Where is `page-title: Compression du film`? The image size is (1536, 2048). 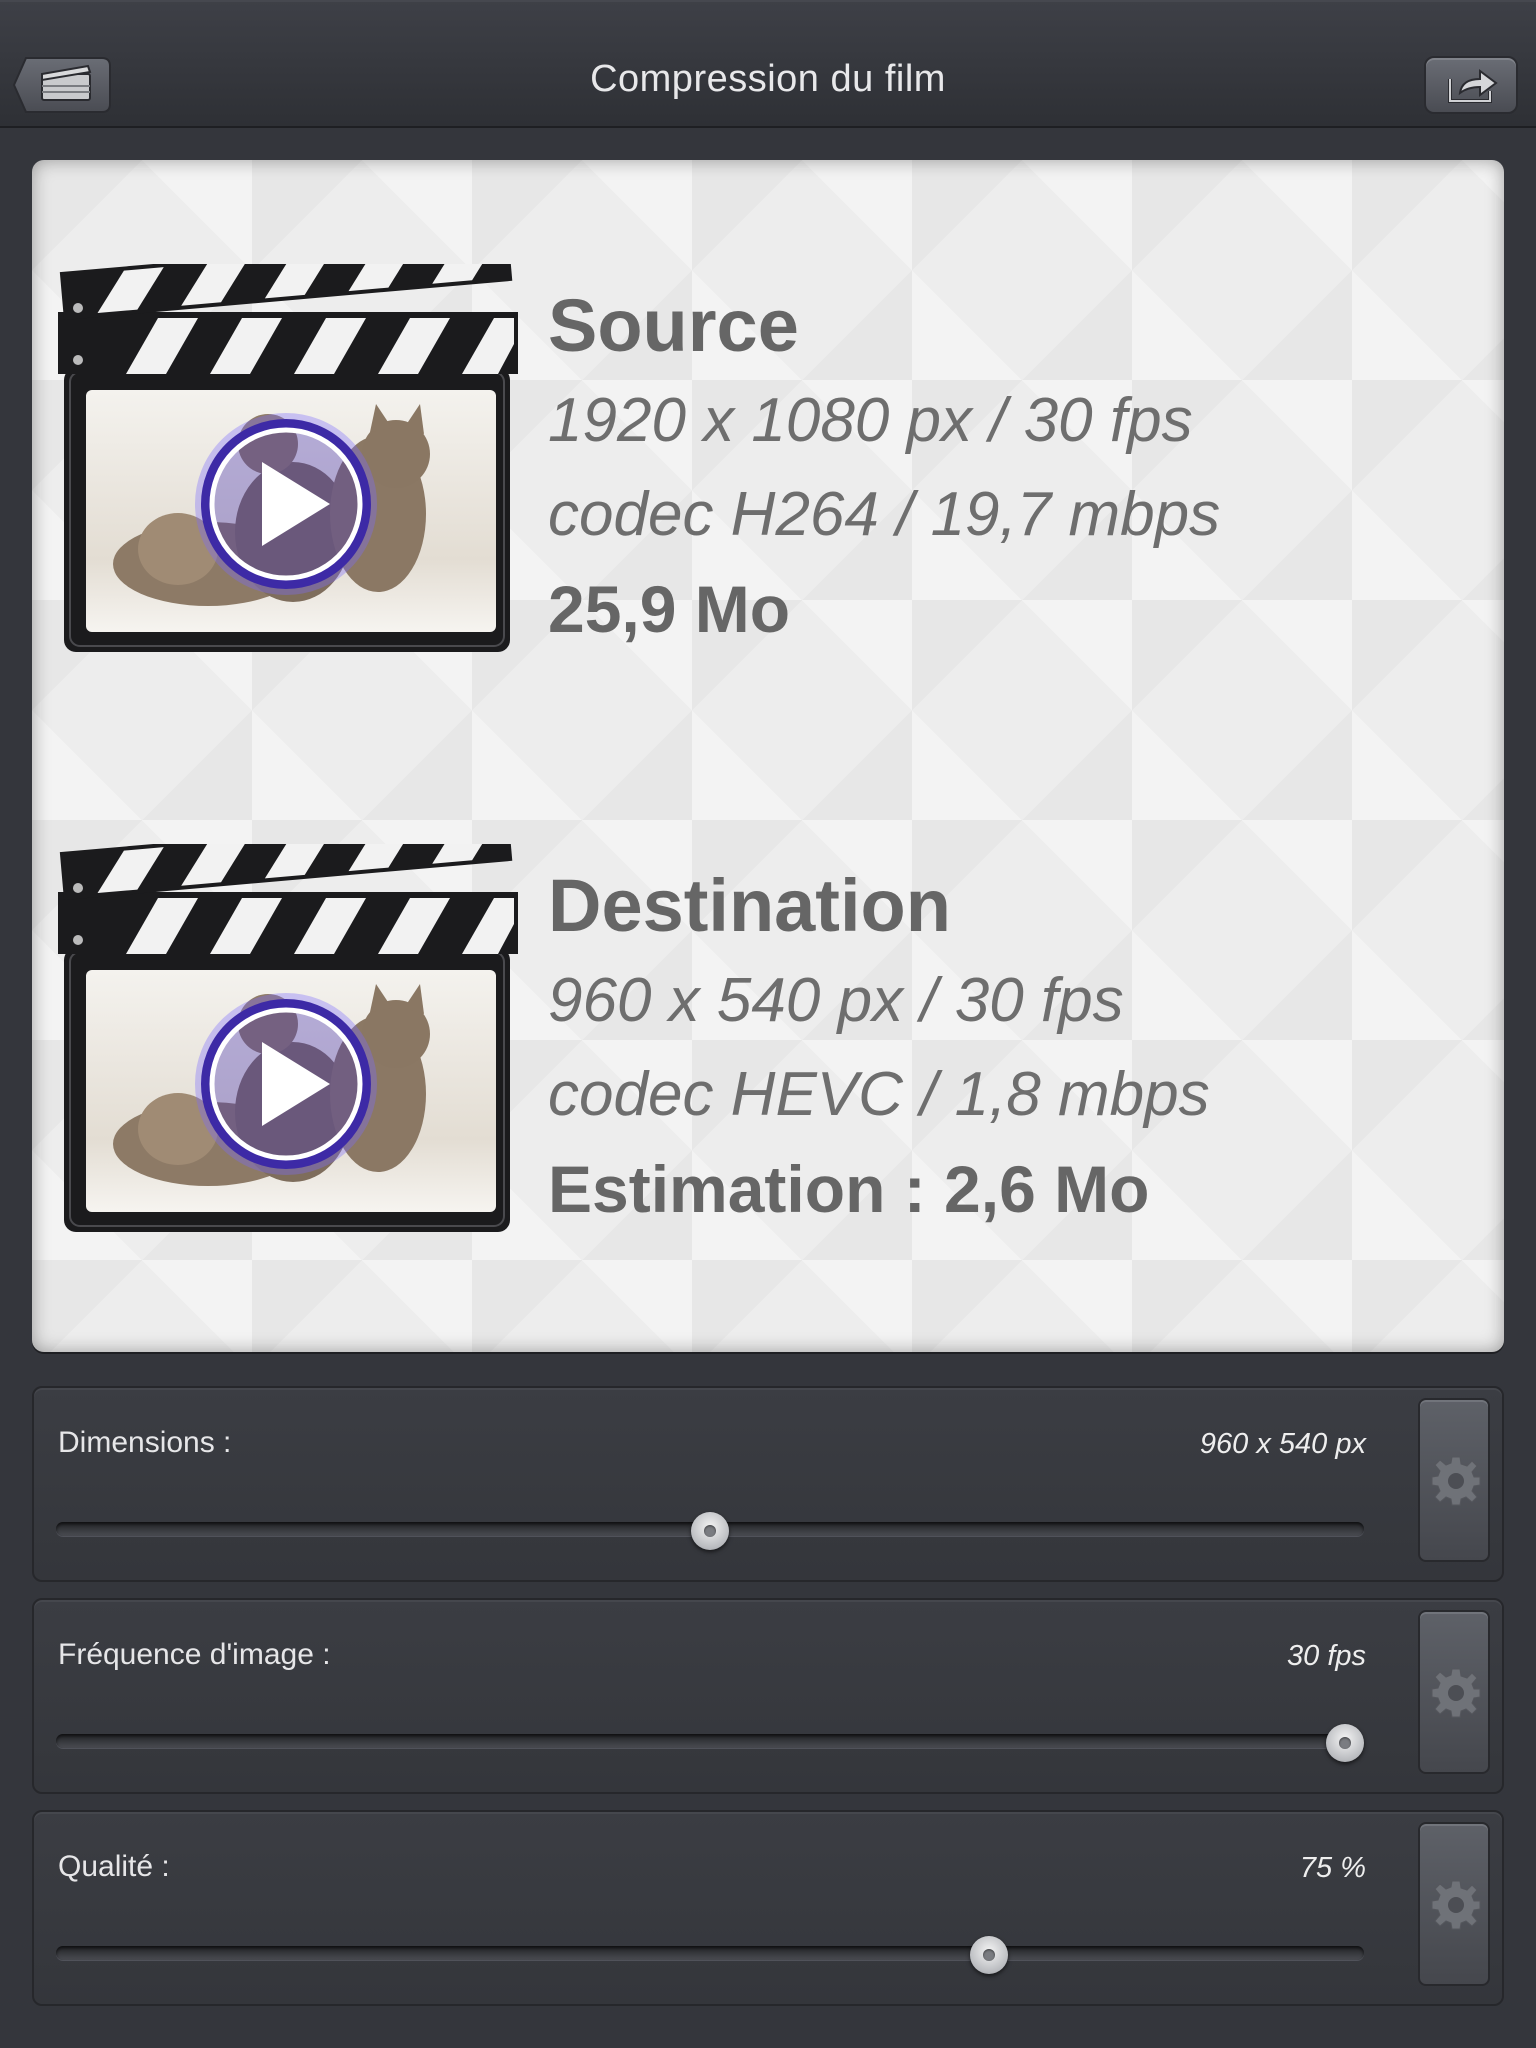
page-title: Compression du film is located at coordinates (768, 79).